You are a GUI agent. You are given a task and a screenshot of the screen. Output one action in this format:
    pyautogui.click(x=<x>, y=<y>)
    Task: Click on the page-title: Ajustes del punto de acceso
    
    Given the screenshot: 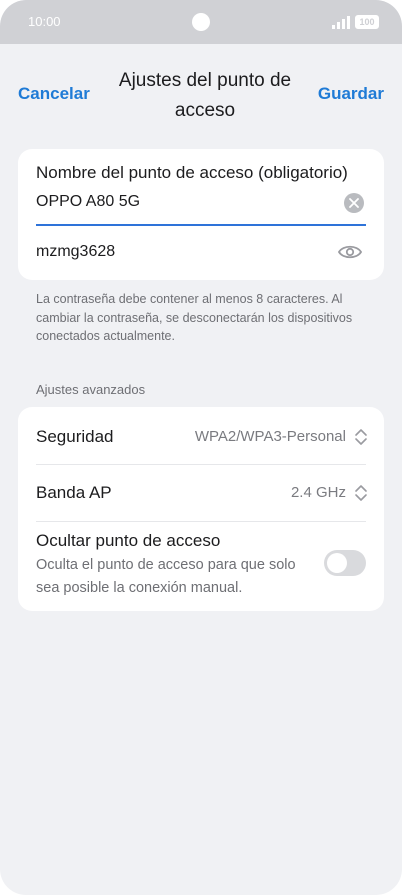 What is the action you would take?
    pyautogui.click(x=205, y=95)
    